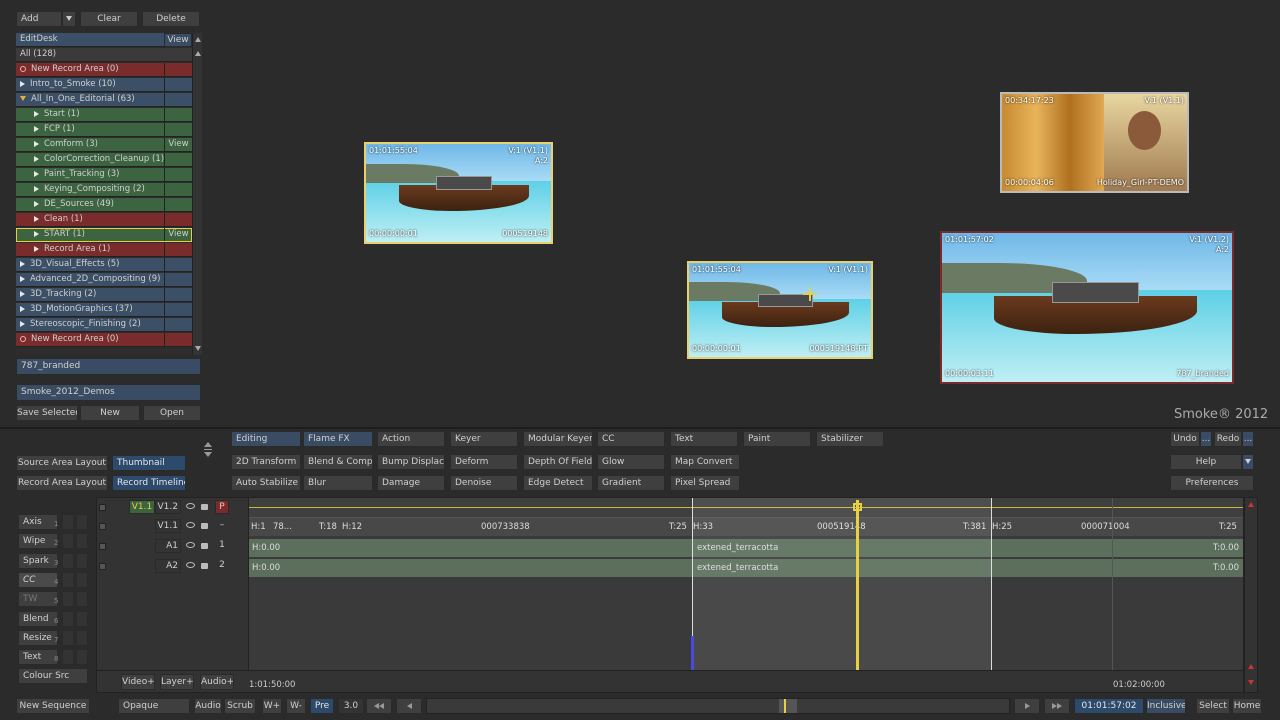 The width and height of the screenshot is (1280, 720). I want to click on track-name-primary: V1.1, so click(142, 507).